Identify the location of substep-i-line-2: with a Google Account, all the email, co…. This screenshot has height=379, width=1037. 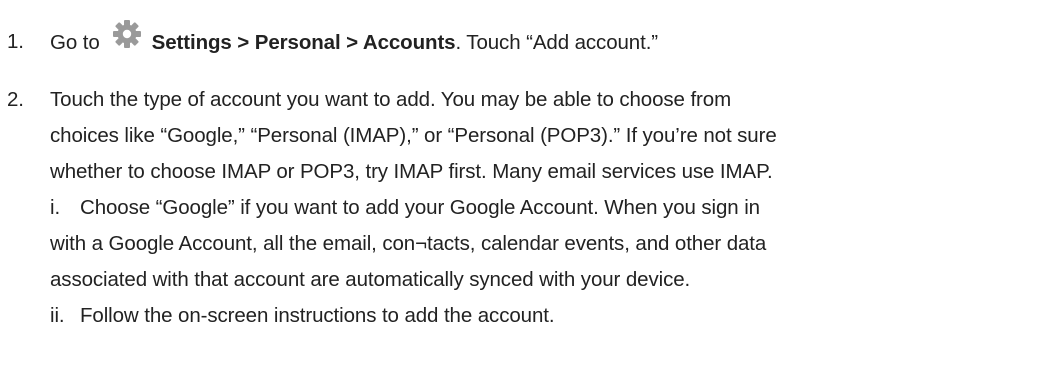
(408, 244).